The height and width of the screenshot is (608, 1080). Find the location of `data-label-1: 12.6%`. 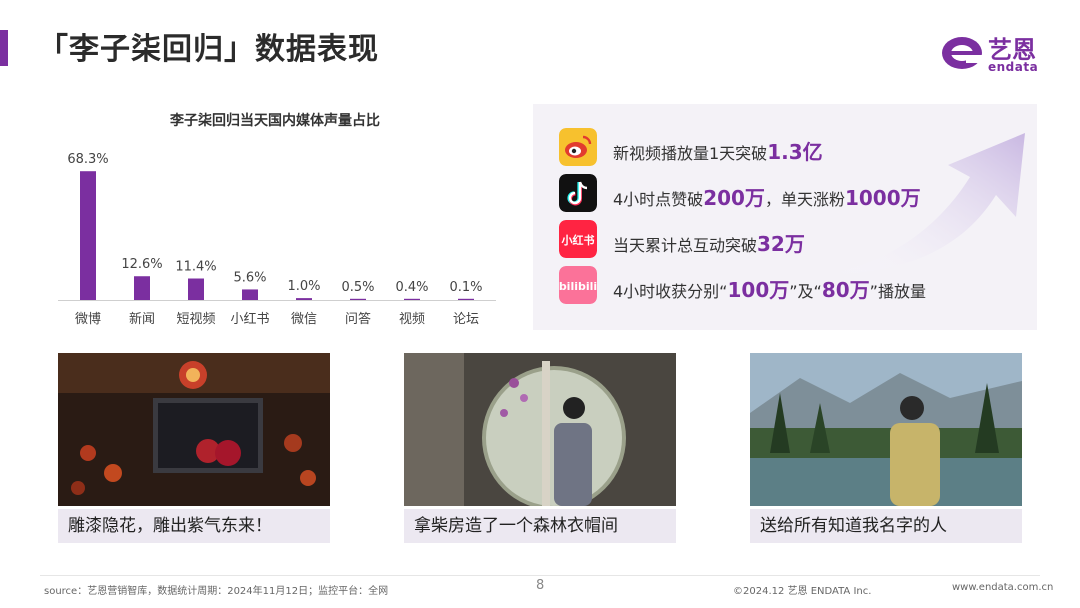

data-label-1: 12.6% is located at coordinates (141, 264).